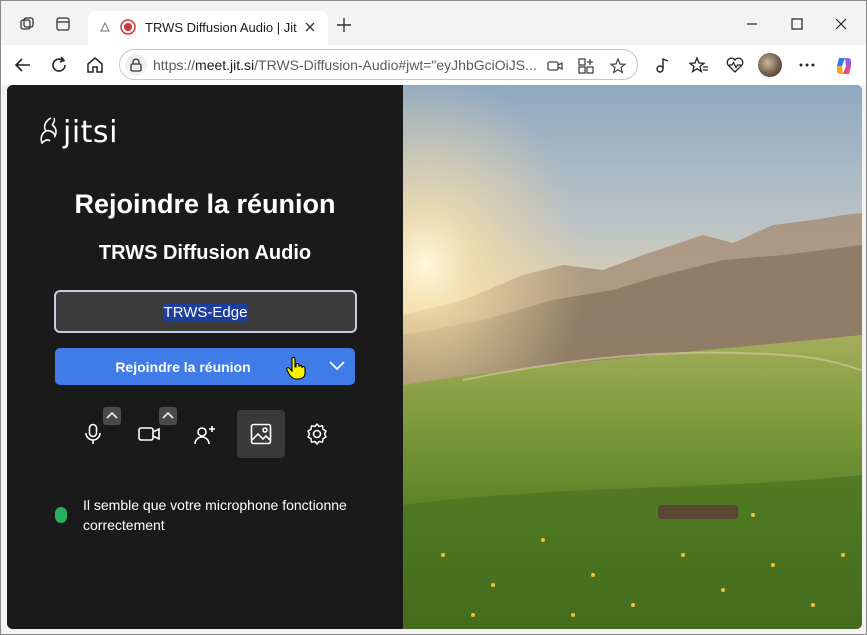 The image size is (867, 635). I want to click on maximize-icon, so click(797, 24).